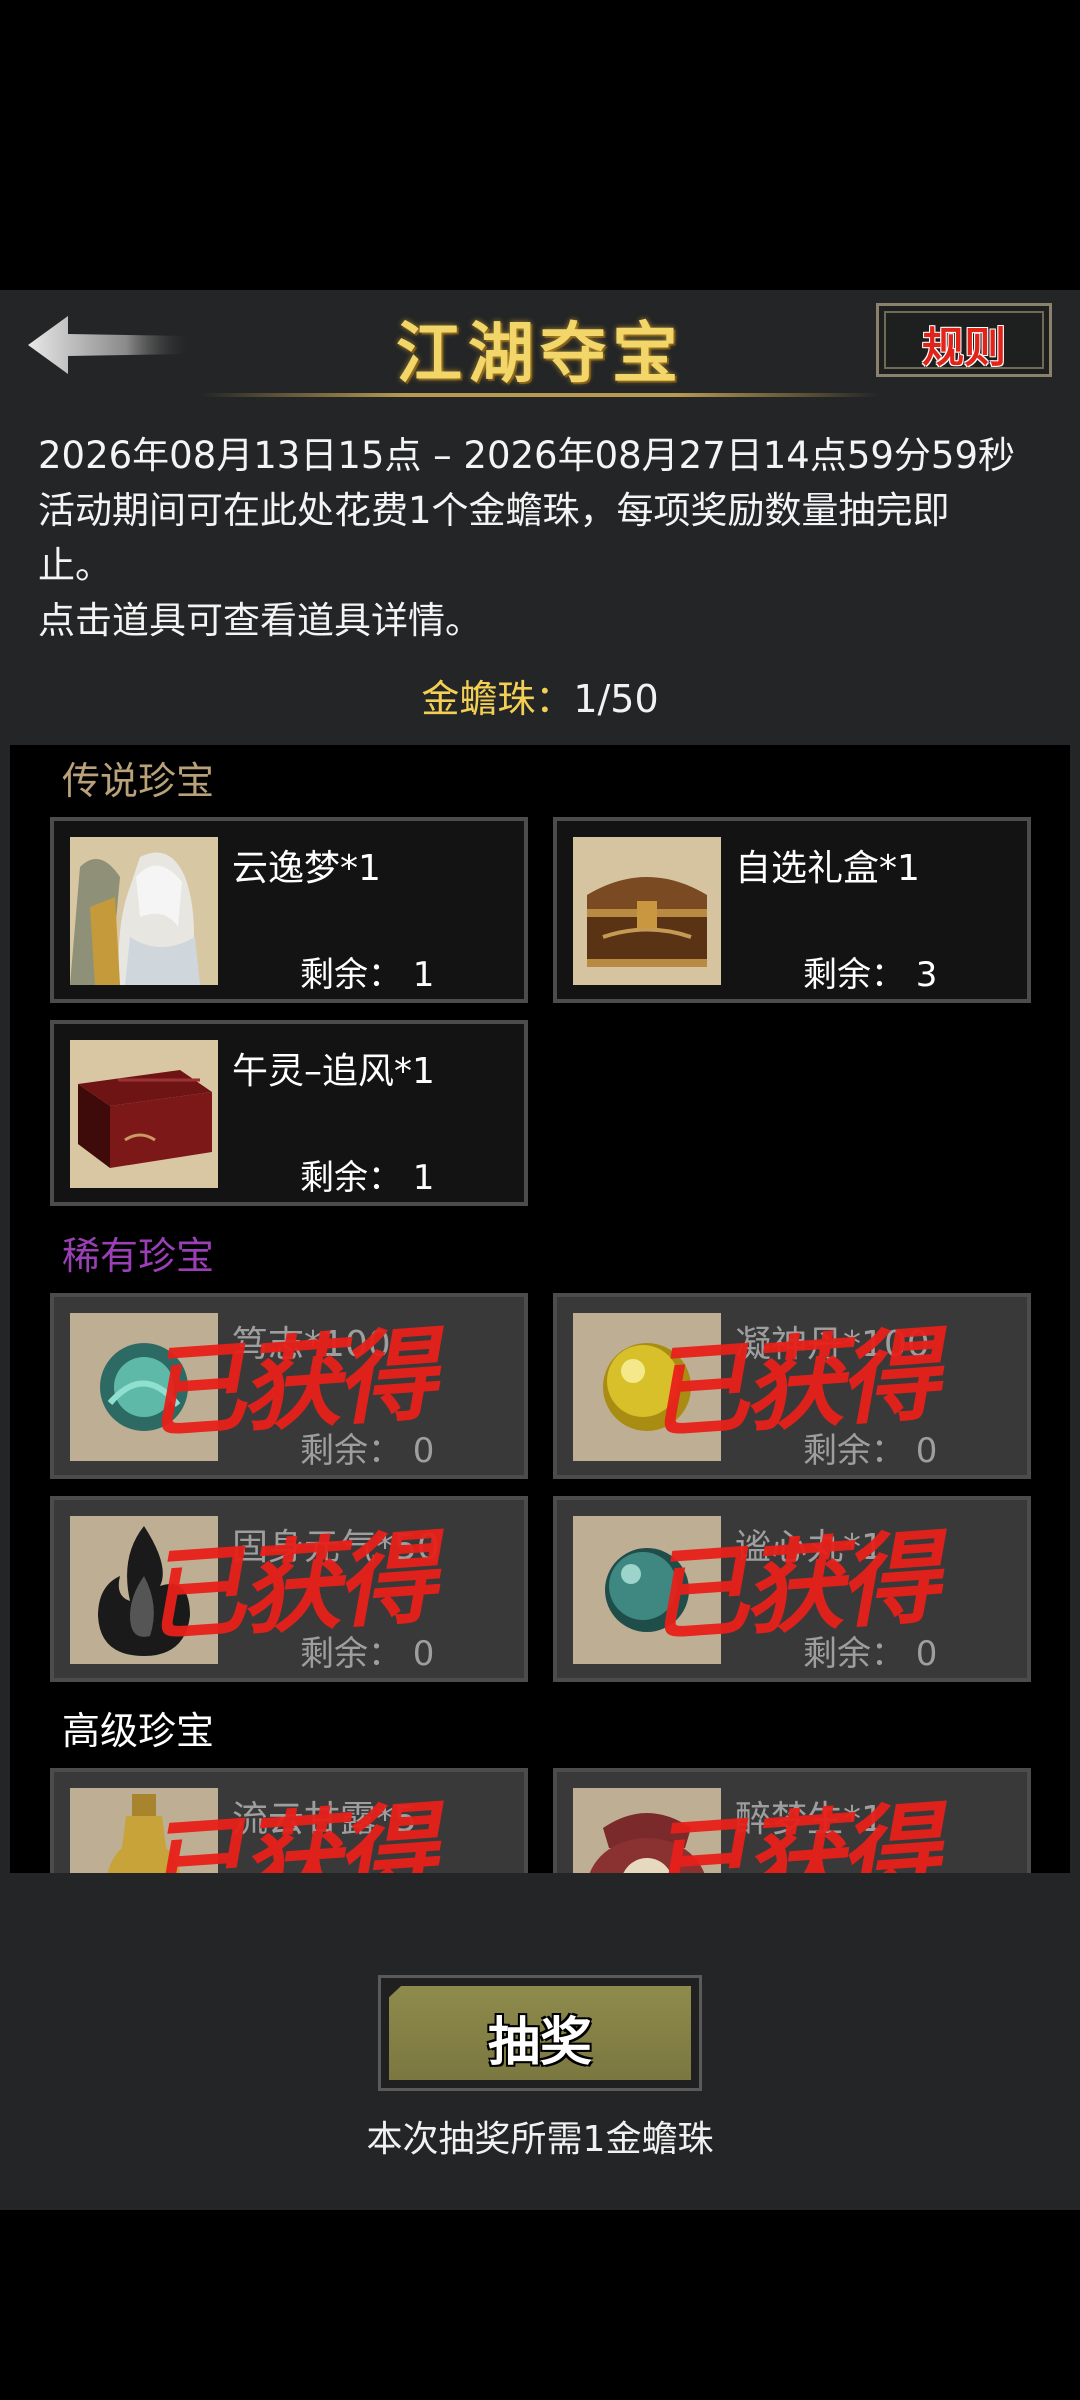 Image resolution: width=1080 pixels, height=2400 pixels. What do you see at coordinates (138, 1256) in the screenshot?
I see `section-title-rare: 稀有珍宝` at bounding box center [138, 1256].